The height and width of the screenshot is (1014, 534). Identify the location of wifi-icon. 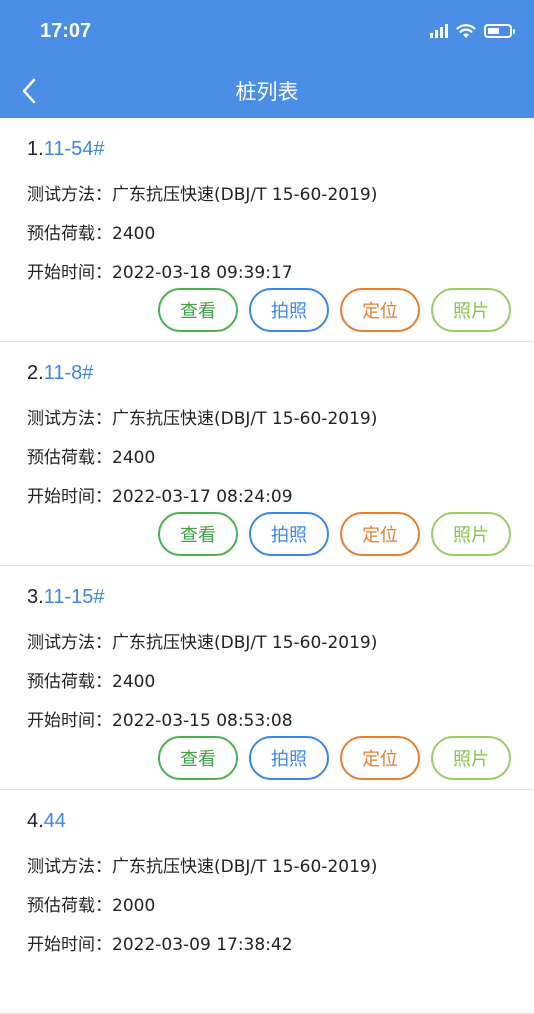
(466, 31).